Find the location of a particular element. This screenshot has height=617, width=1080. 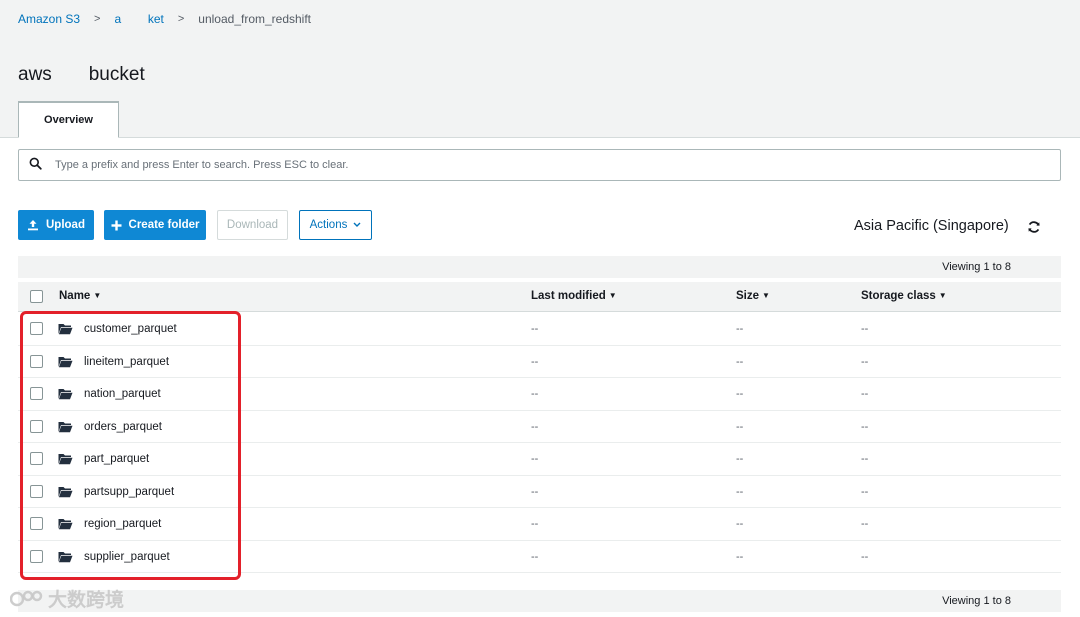

table-row: customer_parquet -- -- -- is located at coordinates (539, 329).